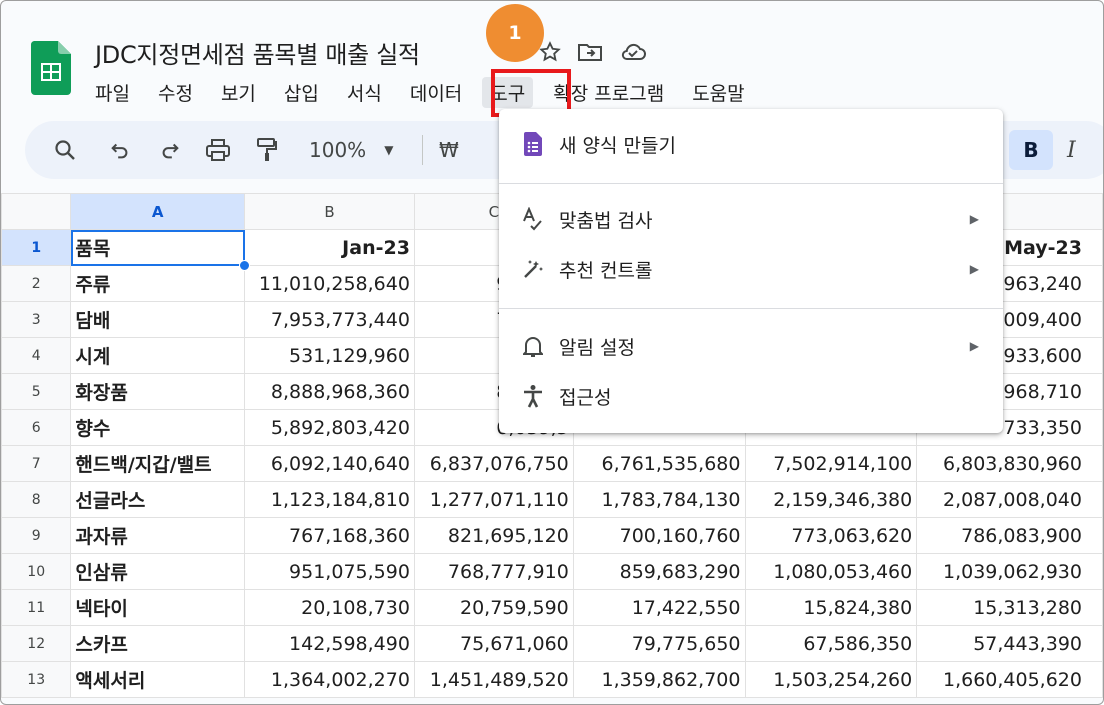 This screenshot has width=1104, height=705. What do you see at coordinates (175, 92) in the screenshot?
I see `menu-edit: 수정` at bounding box center [175, 92].